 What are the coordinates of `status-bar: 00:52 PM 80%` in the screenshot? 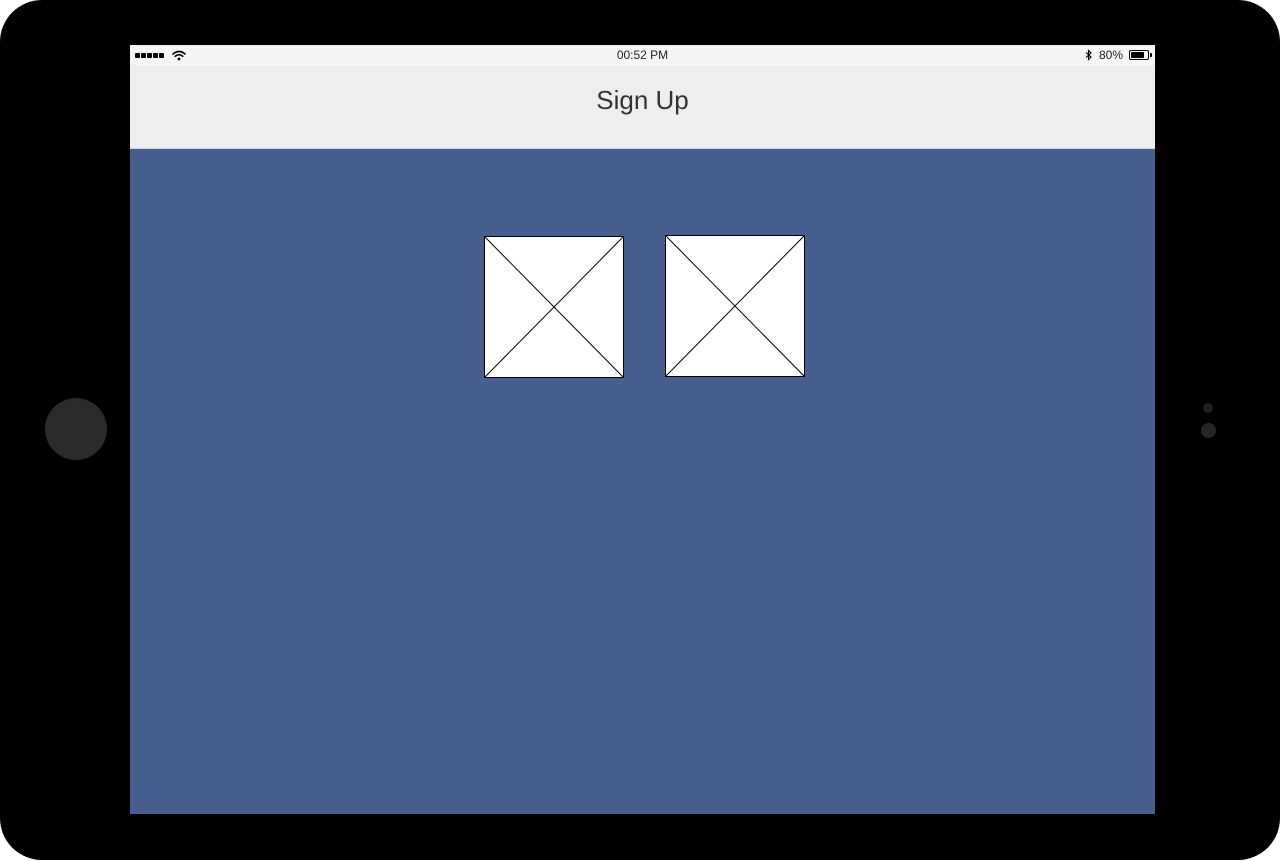 It's located at (642, 55).